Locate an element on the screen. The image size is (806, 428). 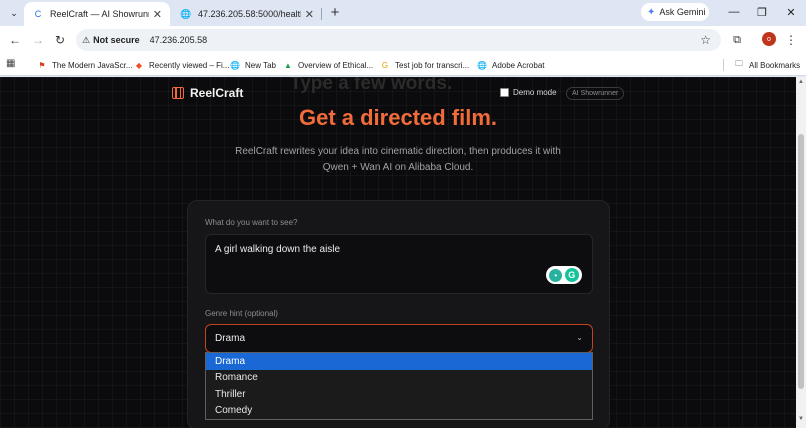
genre-option-comedy: Comedy is located at coordinates (399, 411).